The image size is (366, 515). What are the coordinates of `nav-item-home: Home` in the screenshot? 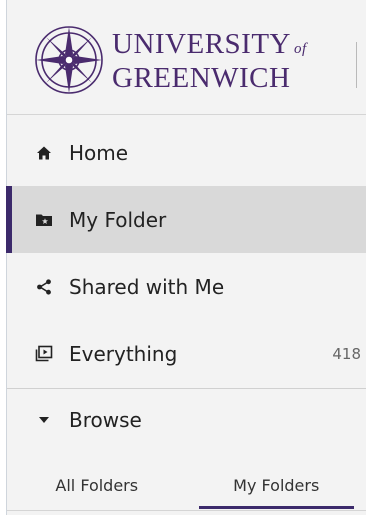 It's located at (186, 152).